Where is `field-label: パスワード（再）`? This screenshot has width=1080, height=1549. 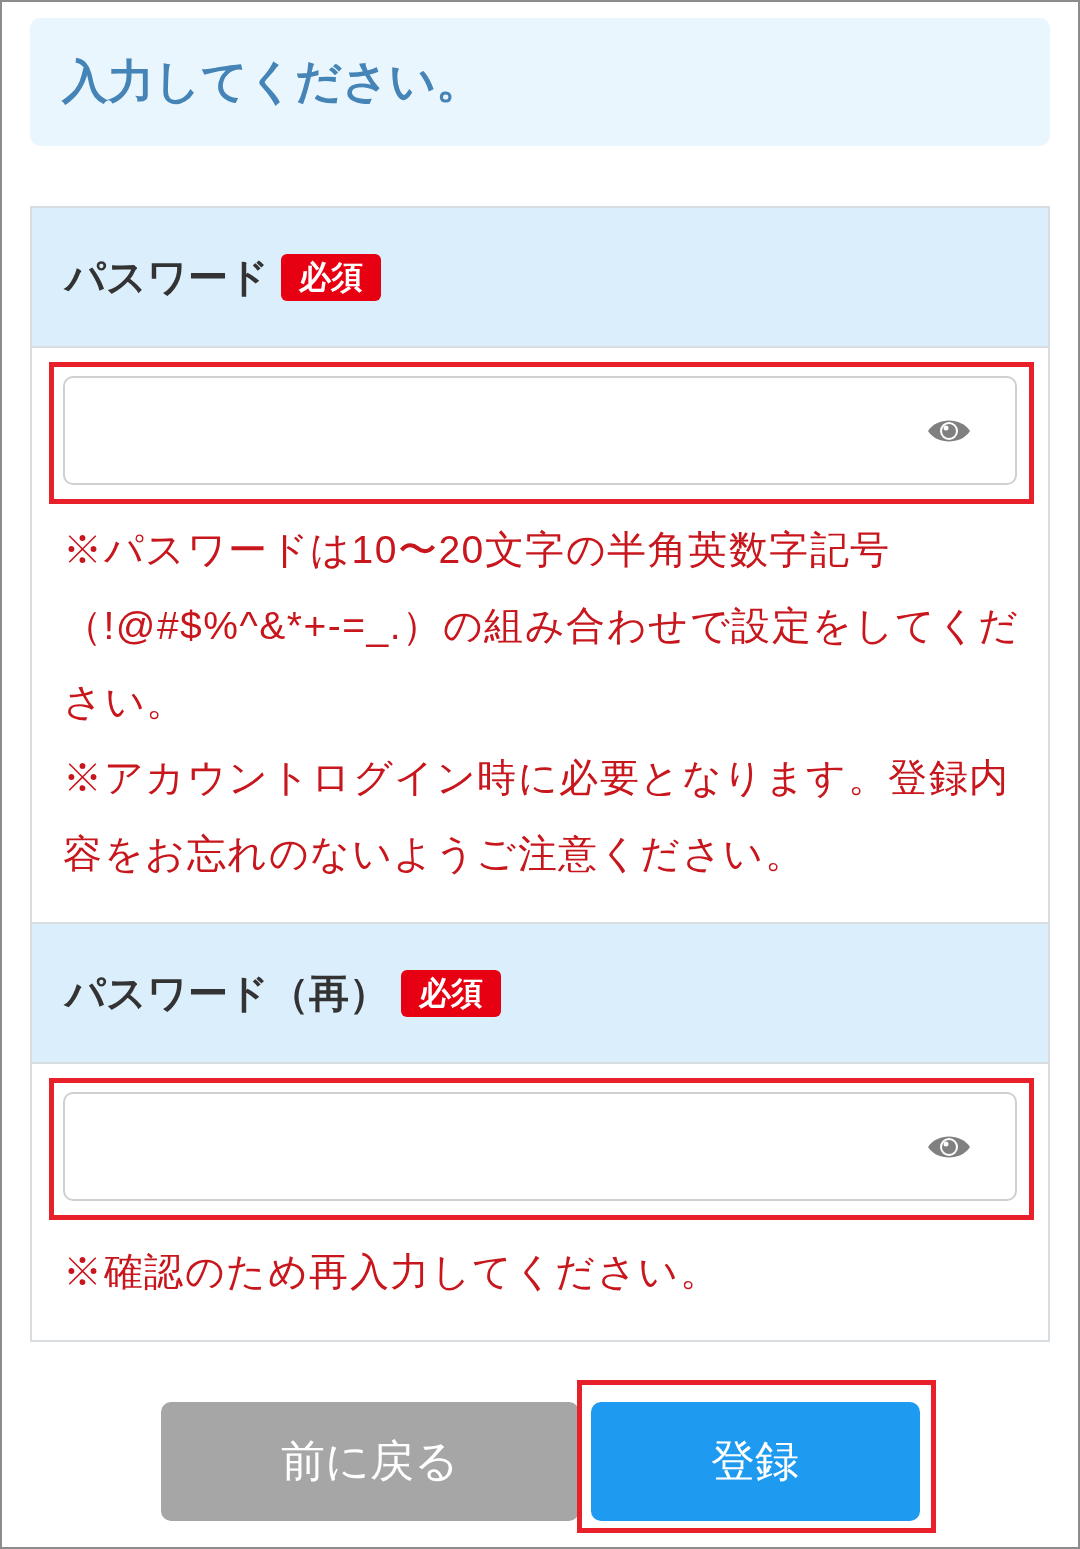 field-label: パスワード（再） is located at coordinates (227, 993).